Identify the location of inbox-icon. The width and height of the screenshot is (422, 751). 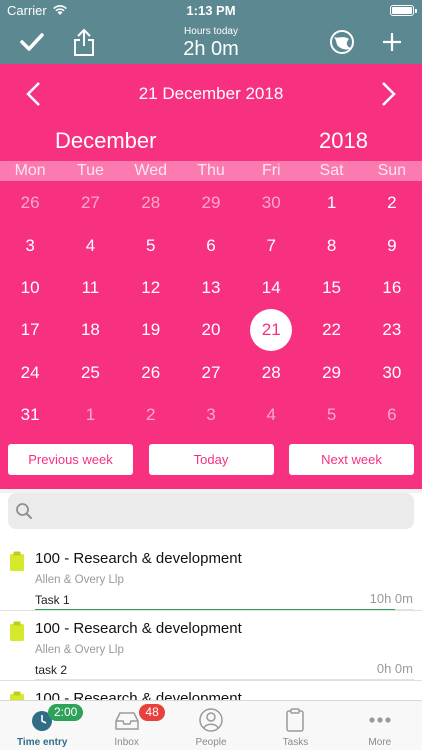
(127, 720).